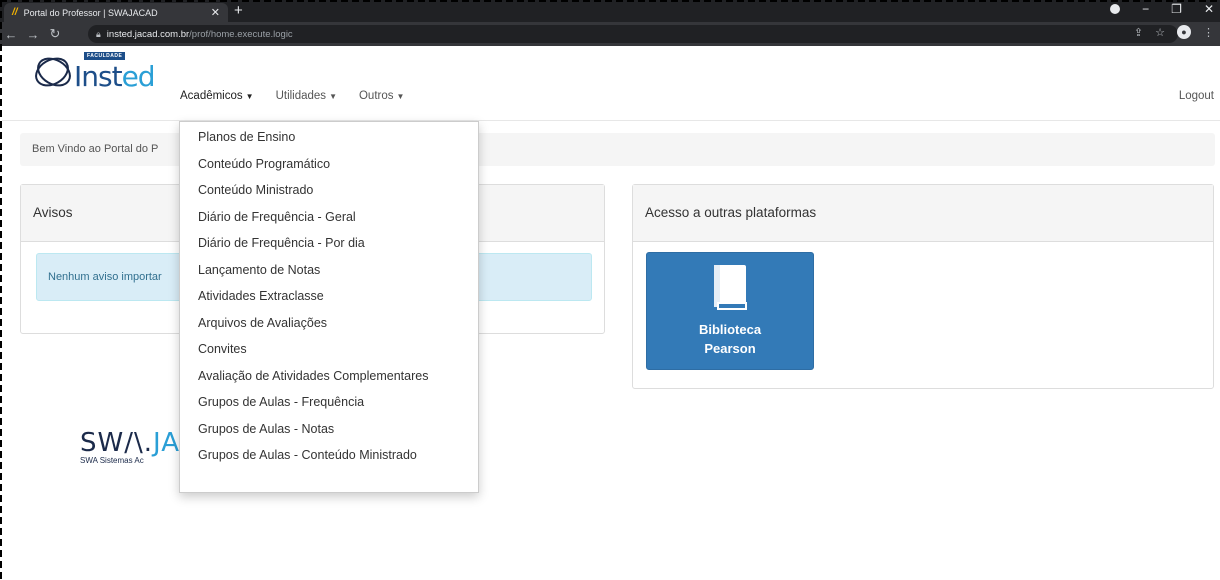  What do you see at coordinates (329, 349) in the screenshot?
I see `dropdown-item: Convites` at bounding box center [329, 349].